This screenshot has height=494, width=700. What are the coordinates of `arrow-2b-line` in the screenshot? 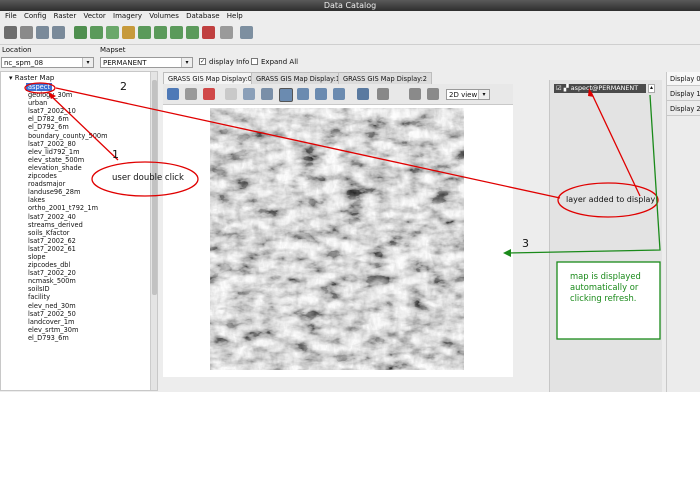 It's located at (615, 144).